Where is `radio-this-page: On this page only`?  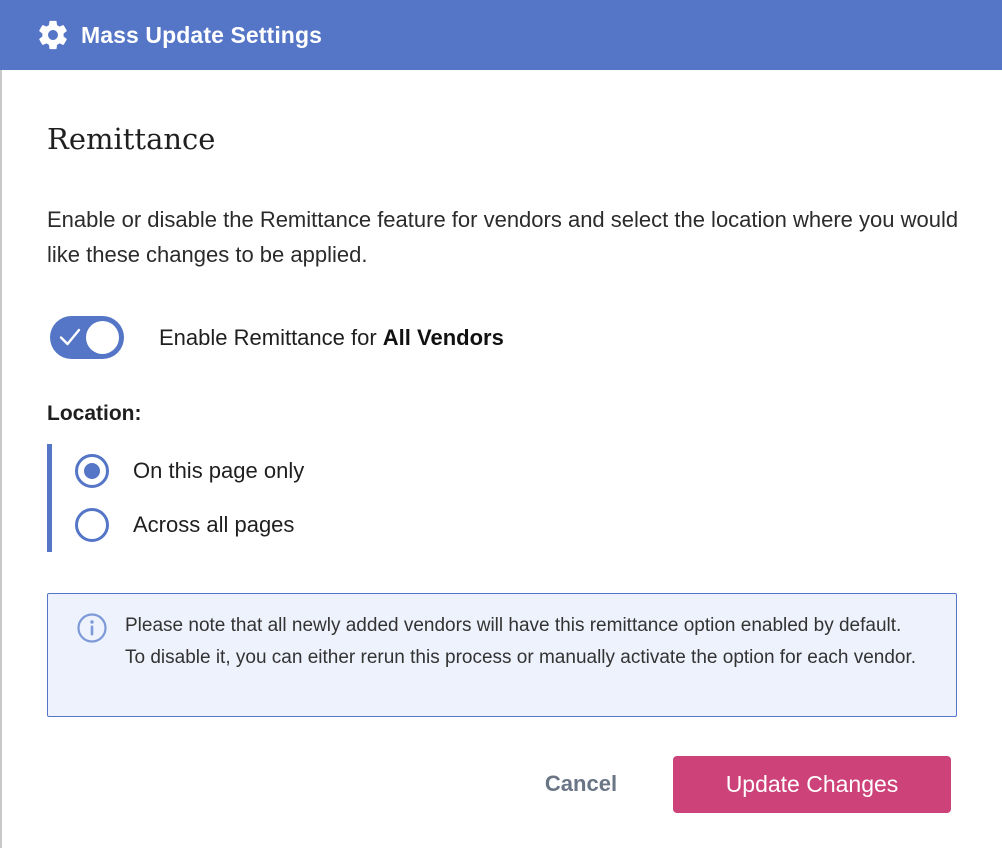
radio-this-page: On this page only is located at coordinates (189, 471).